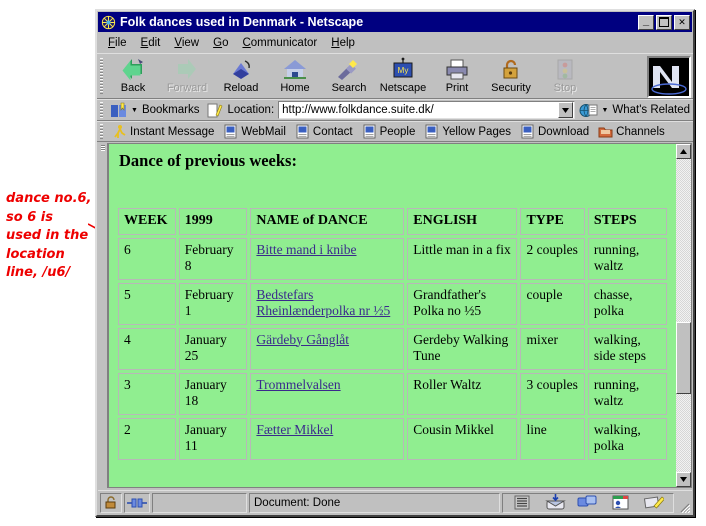  Describe the element at coordinates (147, 438) in the screenshot. I see `cell-week: 2` at that location.